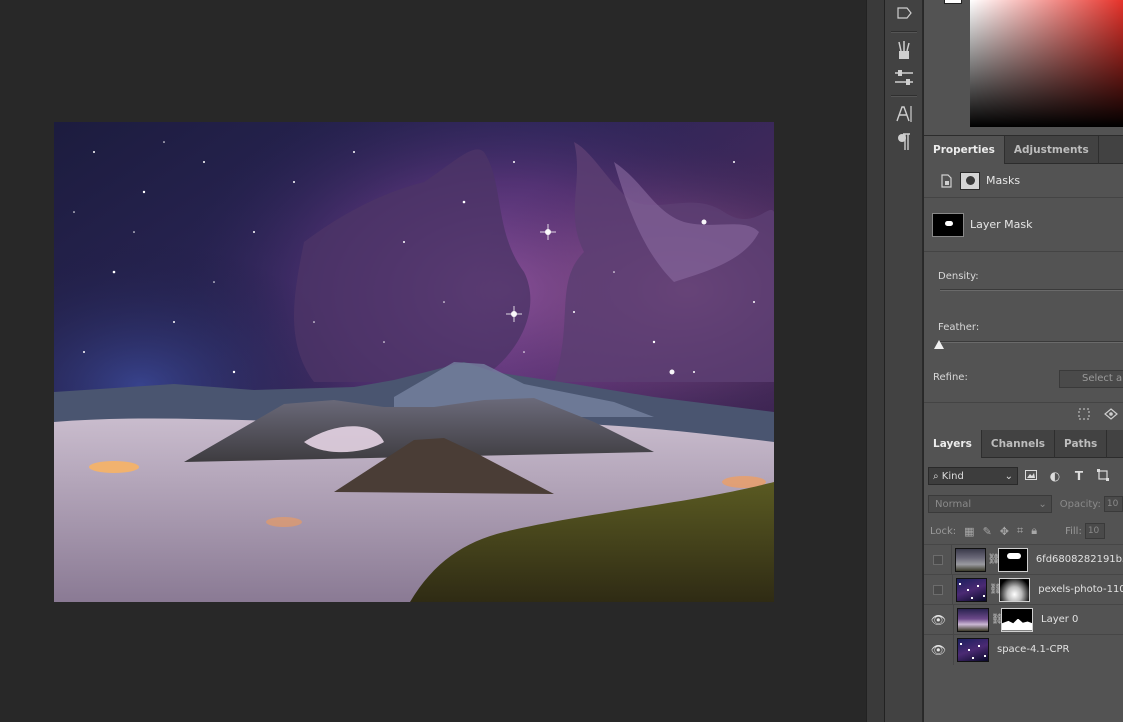  I want to click on layer-row: 👁︎ space-4.1-CPR, so click(1023, 649).